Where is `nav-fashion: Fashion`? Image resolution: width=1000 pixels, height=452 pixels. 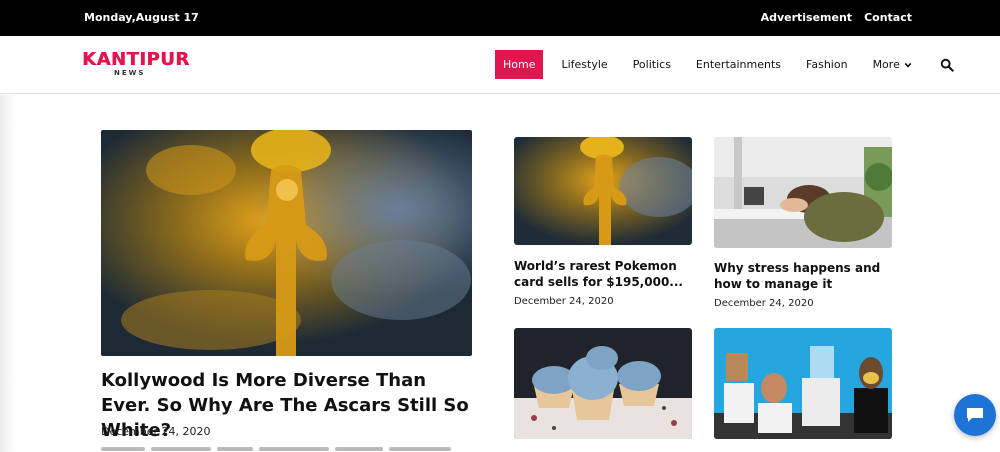 nav-fashion: Fashion is located at coordinates (827, 64).